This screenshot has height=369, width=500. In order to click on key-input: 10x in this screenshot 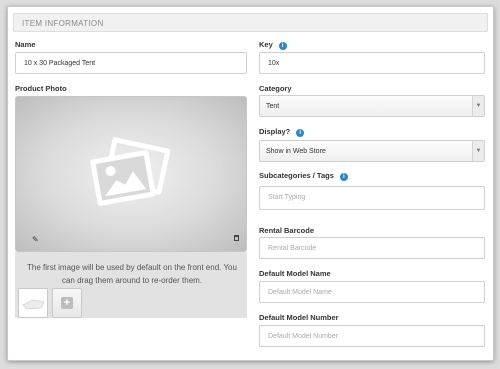, I will do `click(372, 63)`.